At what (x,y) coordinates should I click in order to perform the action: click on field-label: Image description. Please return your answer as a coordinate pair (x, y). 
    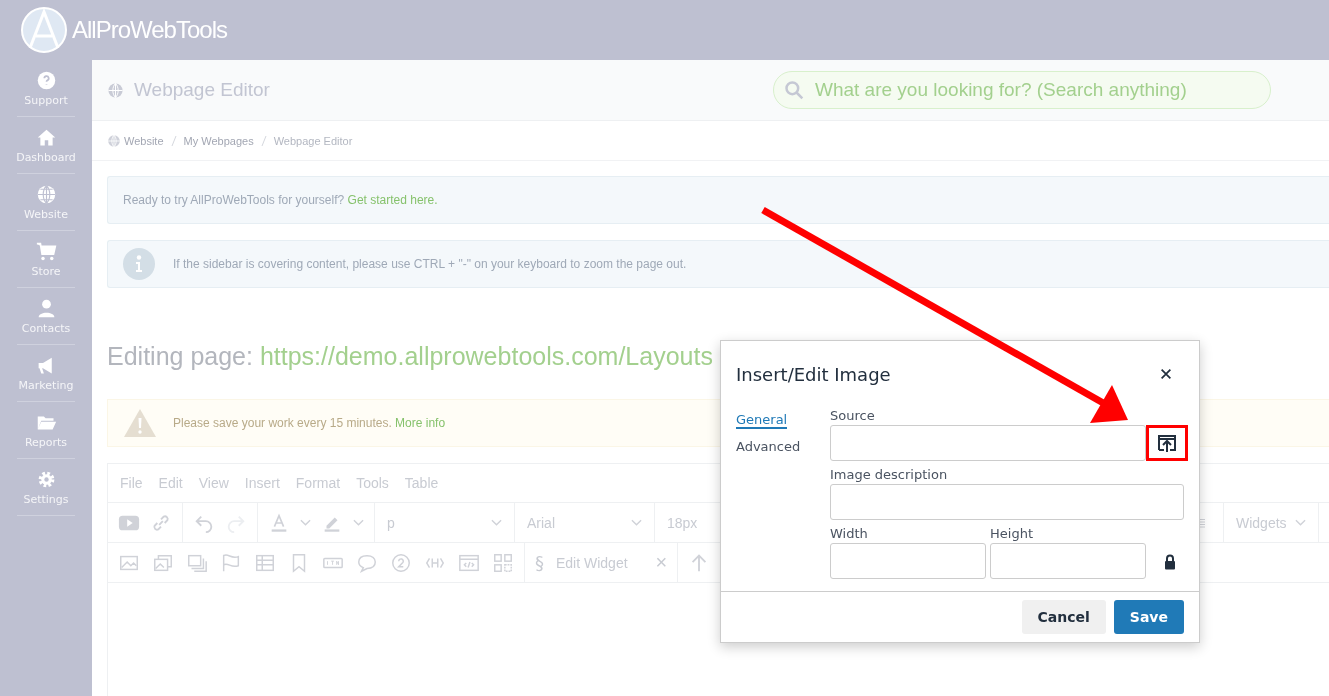
    Looking at the image, I should click on (889, 474).